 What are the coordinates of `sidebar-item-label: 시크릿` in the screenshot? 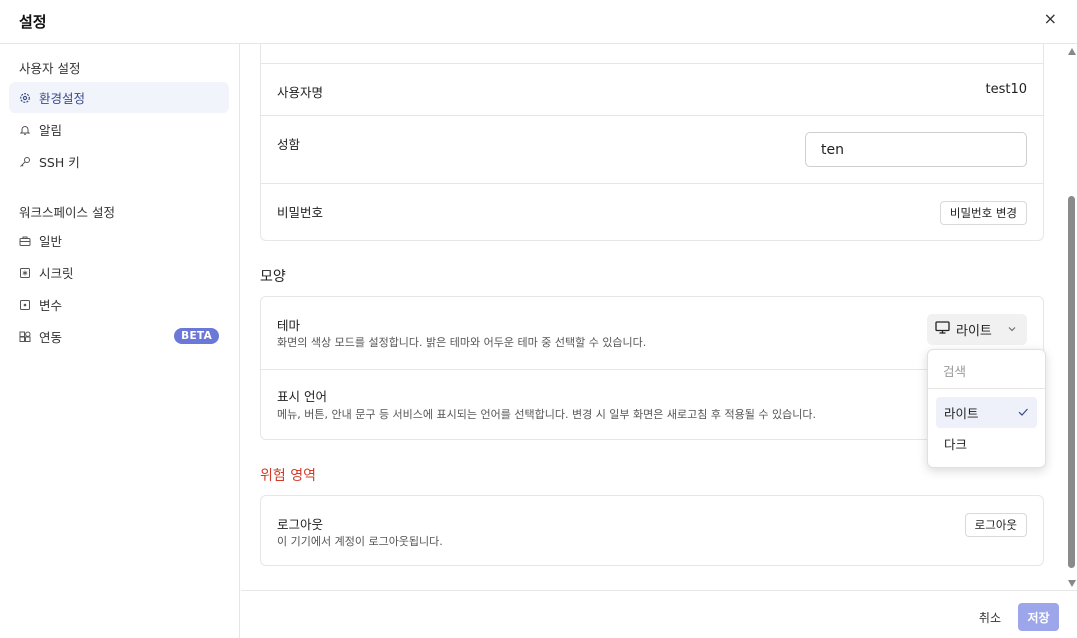 It's located at (56, 273).